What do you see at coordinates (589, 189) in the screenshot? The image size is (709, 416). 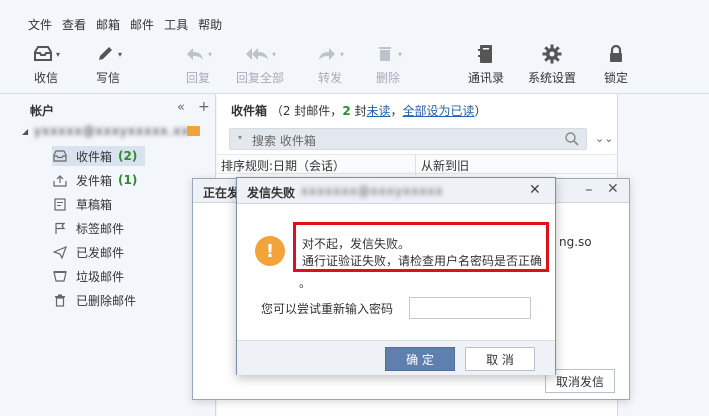 I see `minimize-icon: –` at bounding box center [589, 189].